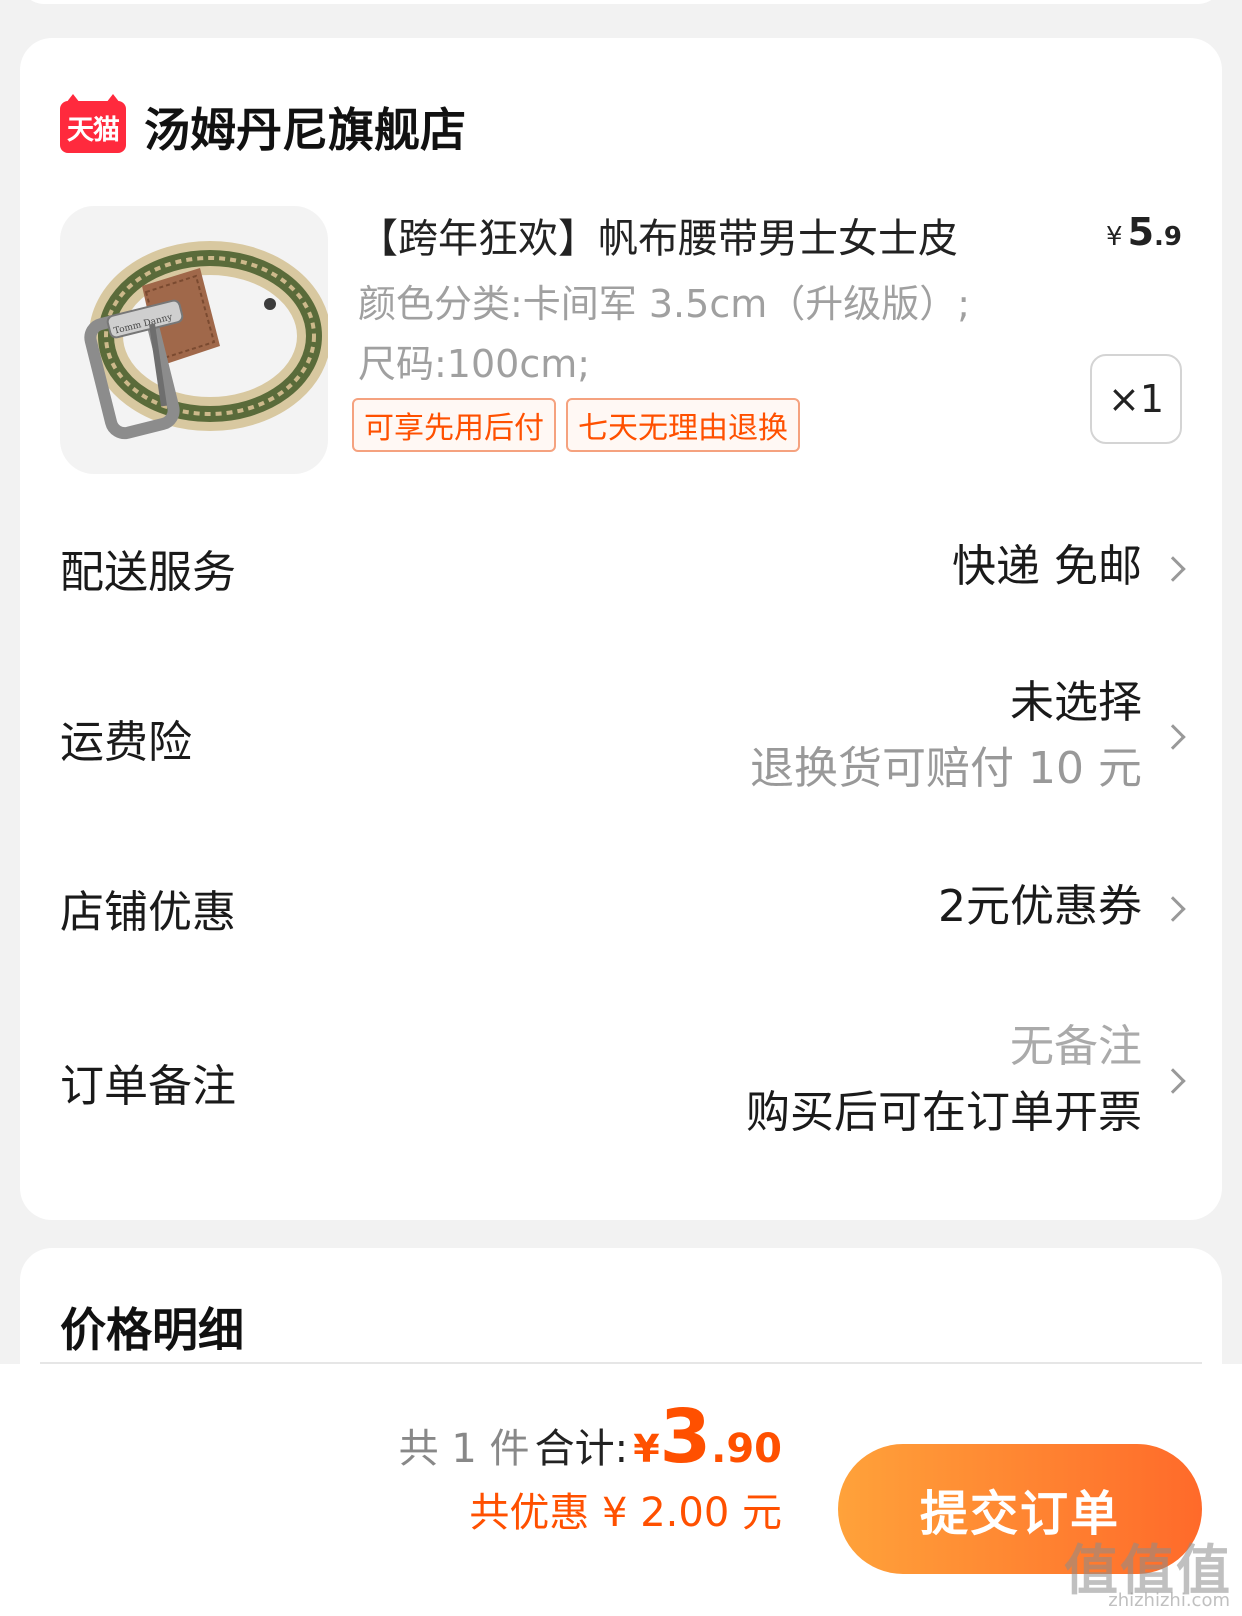 This screenshot has width=1242, height=1616. What do you see at coordinates (126, 742) in the screenshot?
I see `insurance-label: 运费险` at bounding box center [126, 742].